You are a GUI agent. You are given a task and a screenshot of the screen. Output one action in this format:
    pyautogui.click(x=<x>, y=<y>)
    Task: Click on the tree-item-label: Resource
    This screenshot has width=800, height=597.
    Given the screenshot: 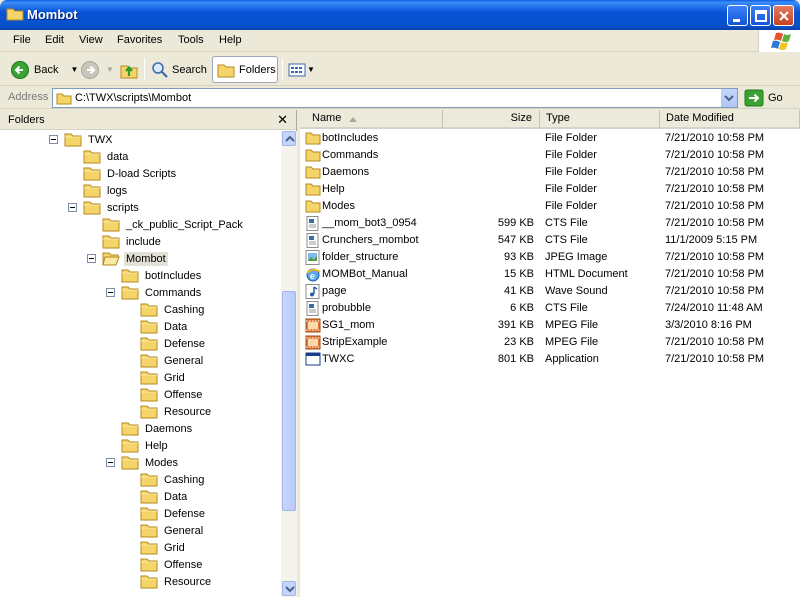 What is the action you would take?
    pyautogui.click(x=188, y=411)
    